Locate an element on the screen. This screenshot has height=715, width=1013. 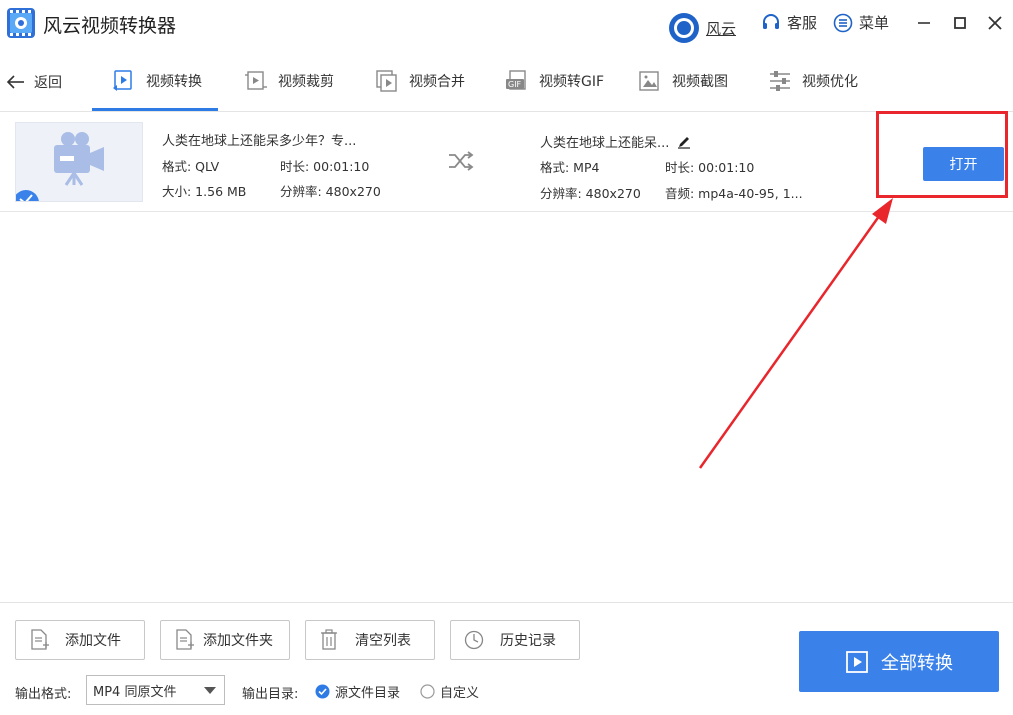
radio-checked-icon is located at coordinates (322, 691).